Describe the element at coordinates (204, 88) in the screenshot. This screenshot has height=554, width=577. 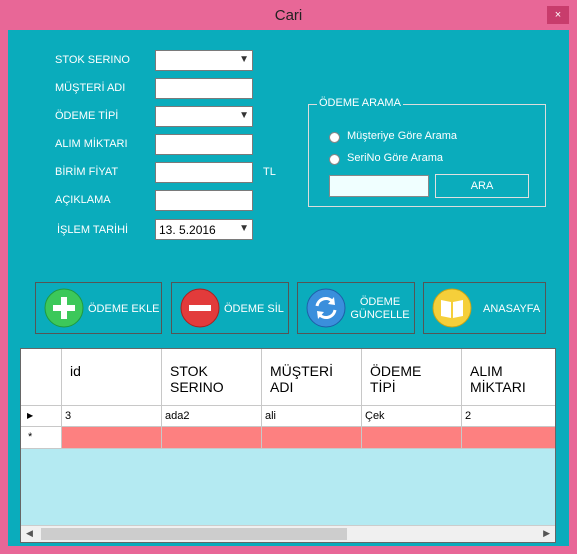
I see `musteri-adi-field` at that location.